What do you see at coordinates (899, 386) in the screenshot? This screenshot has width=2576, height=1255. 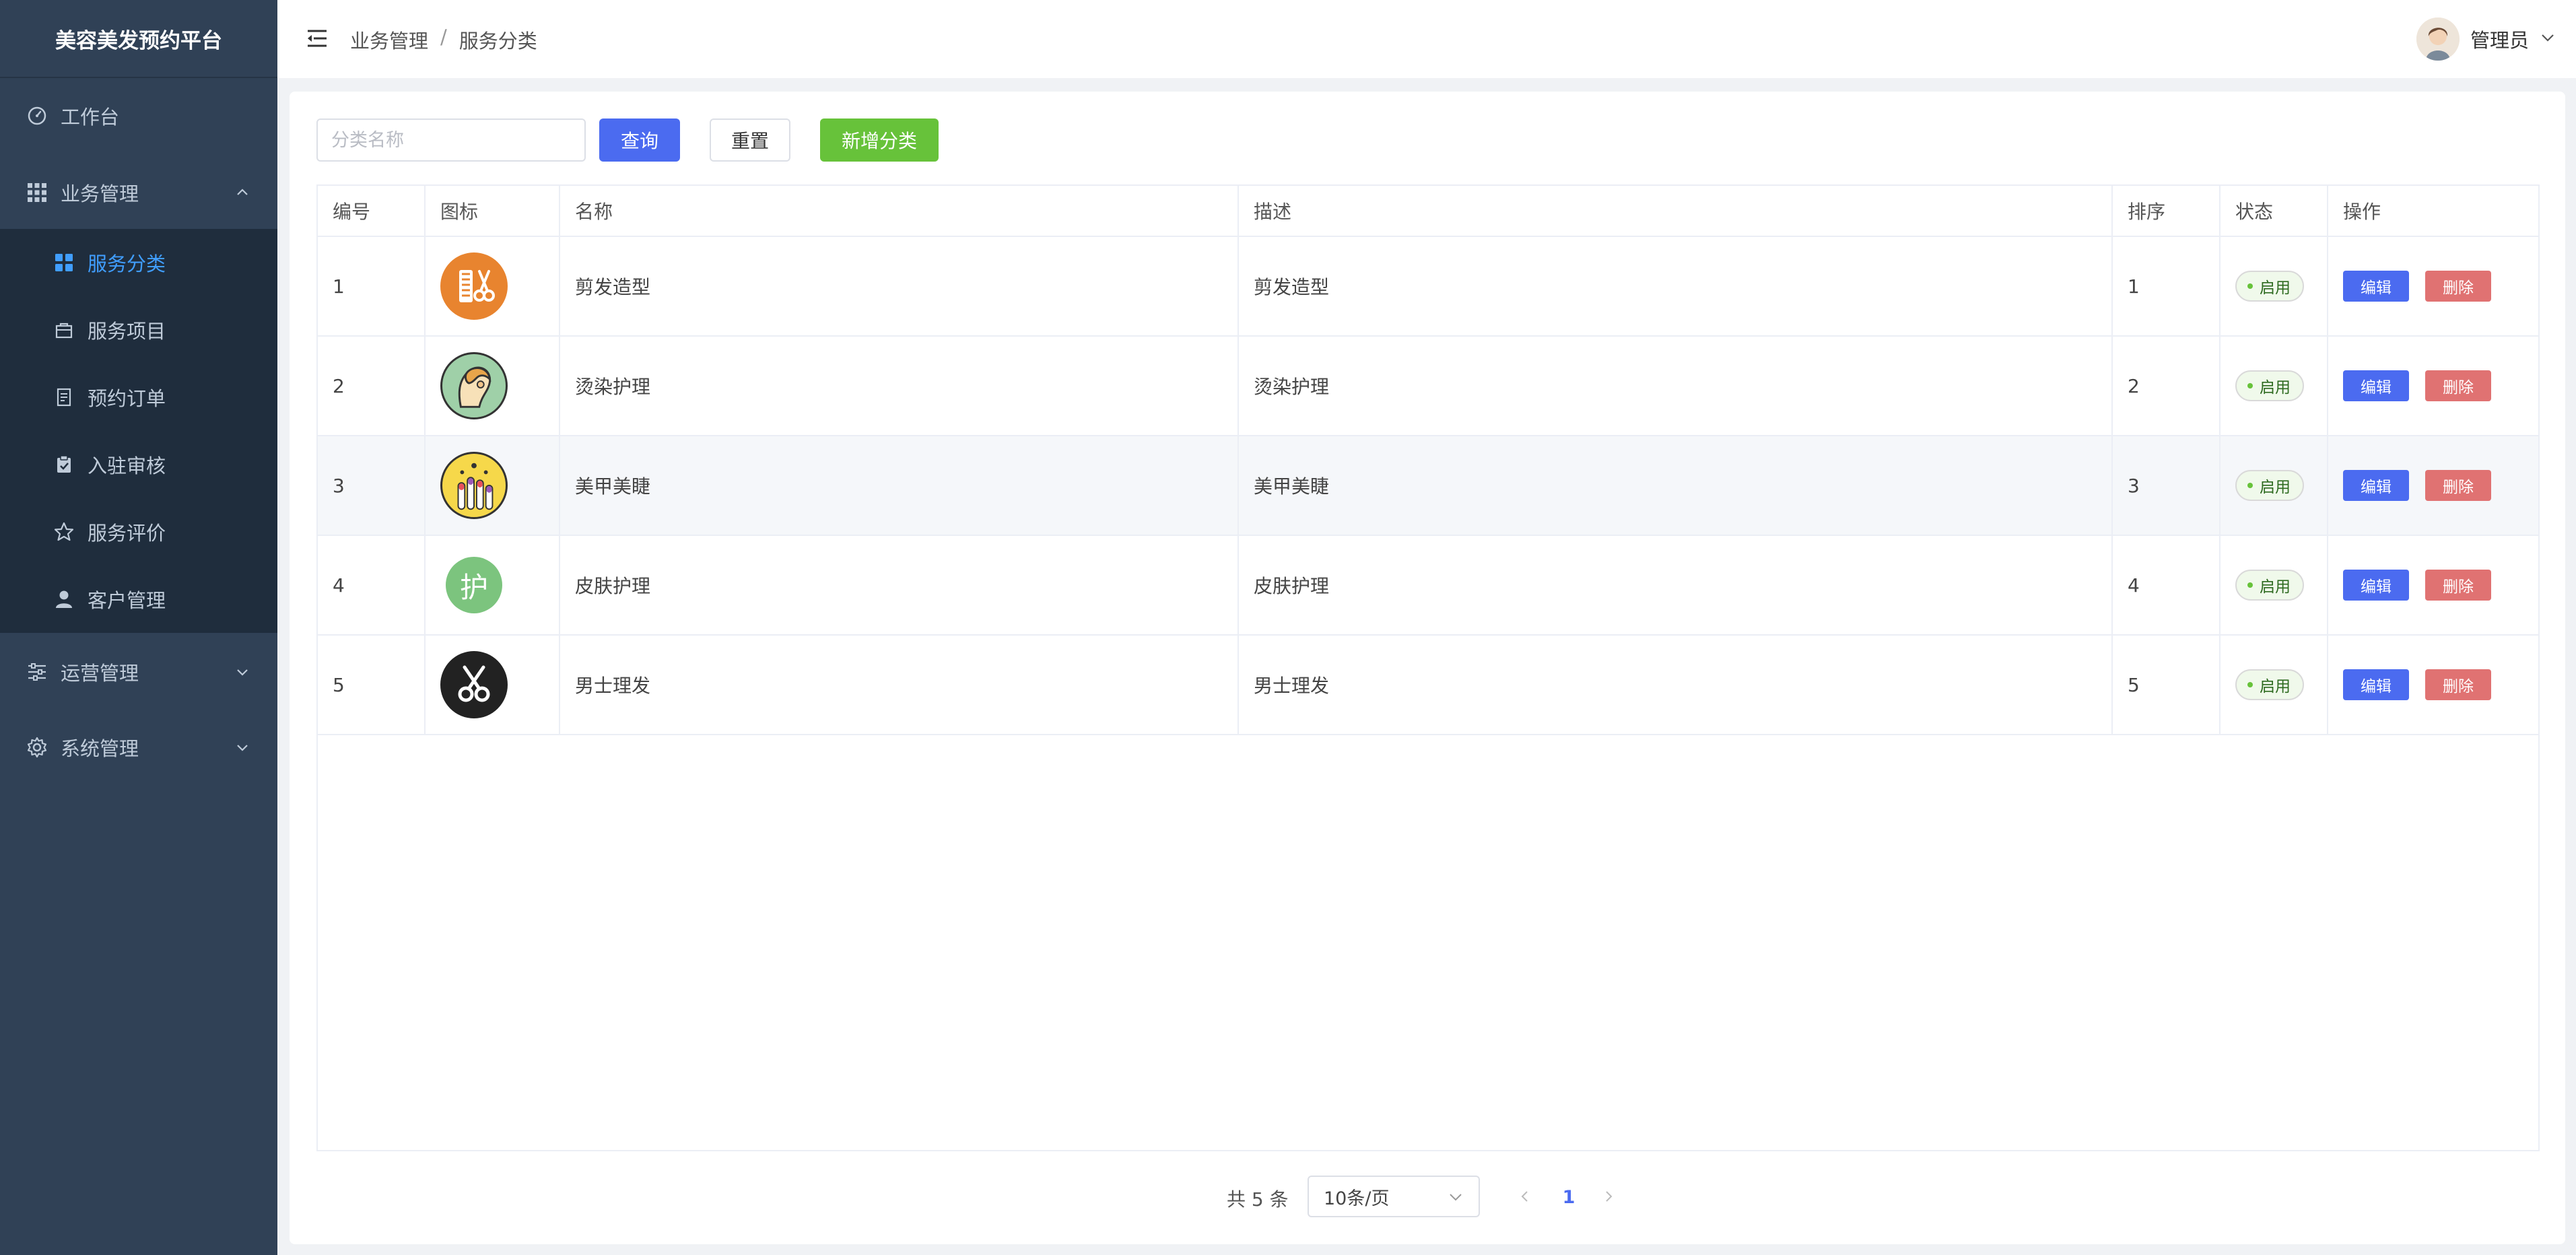 I see `cell-name: 烫染护理` at bounding box center [899, 386].